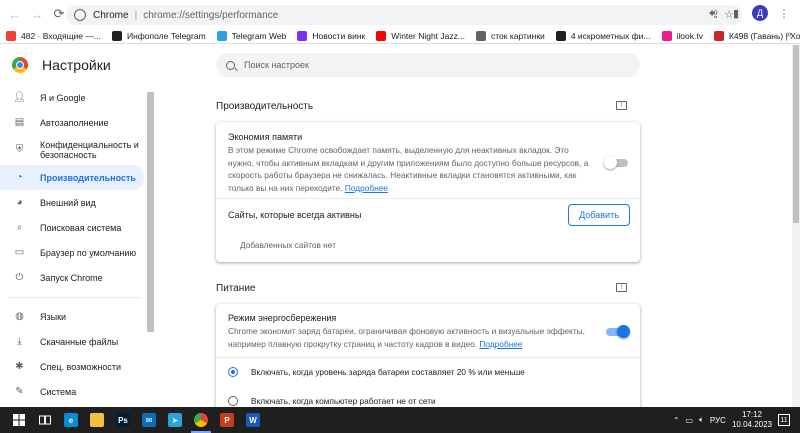  I want to click on taskbar-app: P, so click(227, 420).